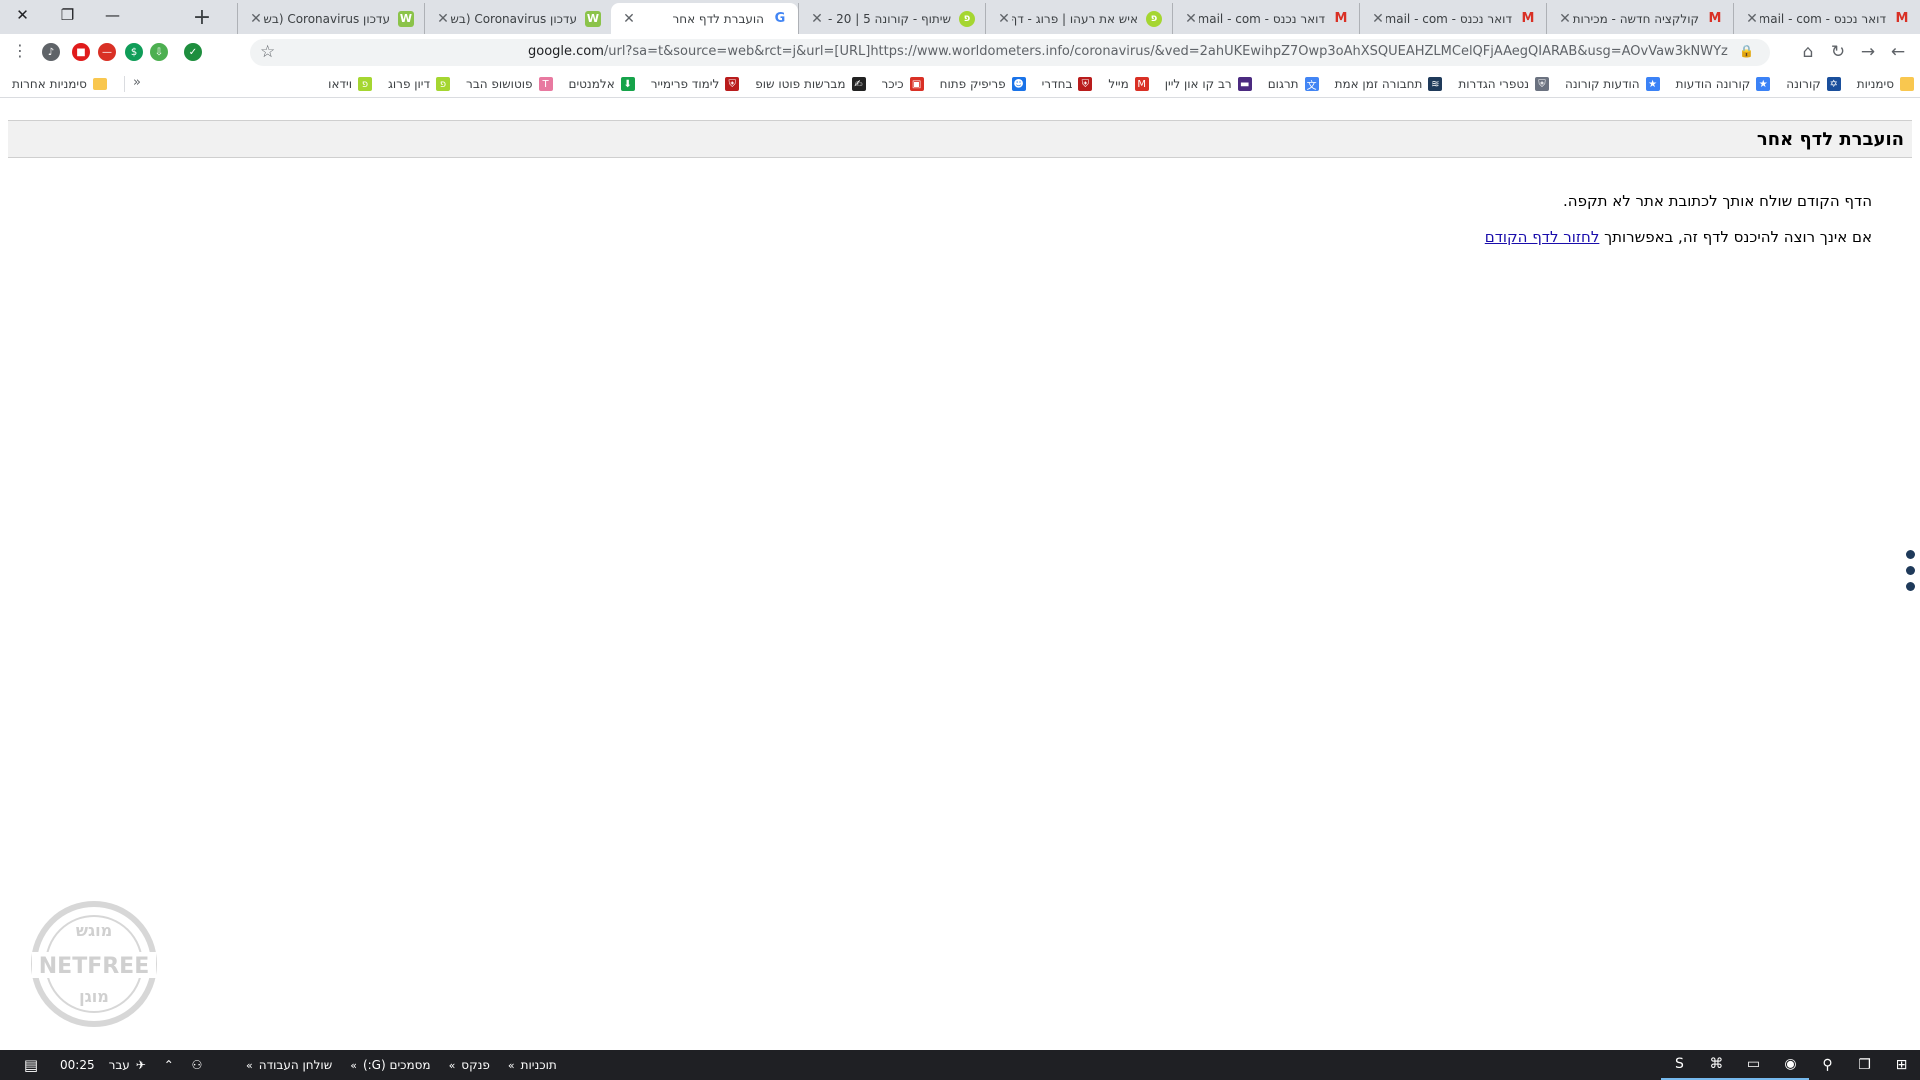  What do you see at coordinates (51, 52) in the screenshot?
I see `music-extension-icon: ♪` at bounding box center [51, 52].